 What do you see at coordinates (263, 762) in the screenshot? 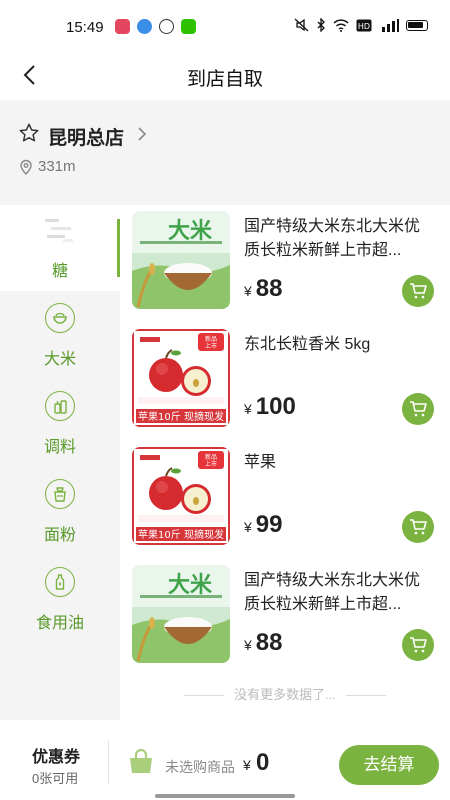
I see `cart-total: 0` at bounding box center [263, 762].